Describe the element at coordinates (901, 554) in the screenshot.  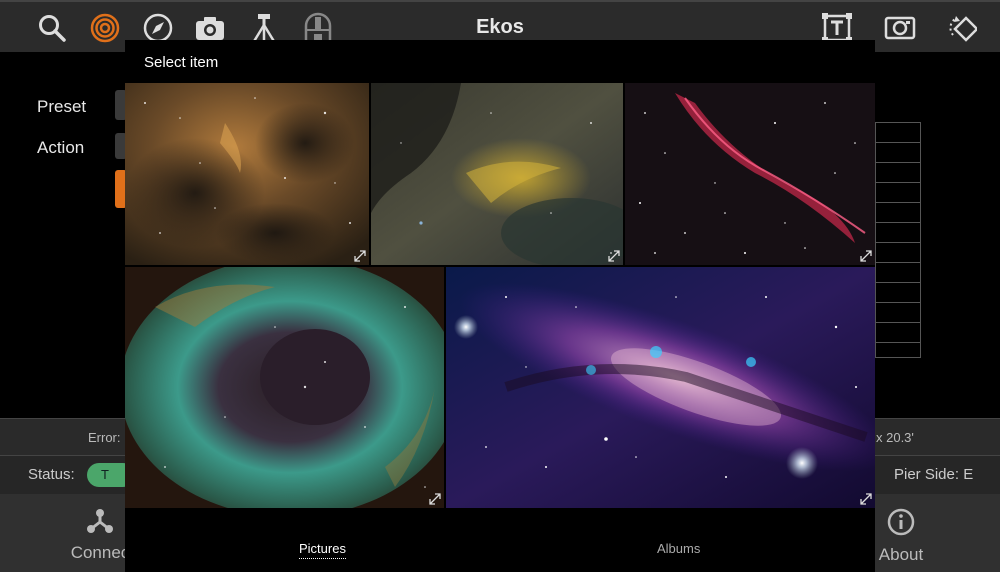
I see `nav-about-label: About` at that location.